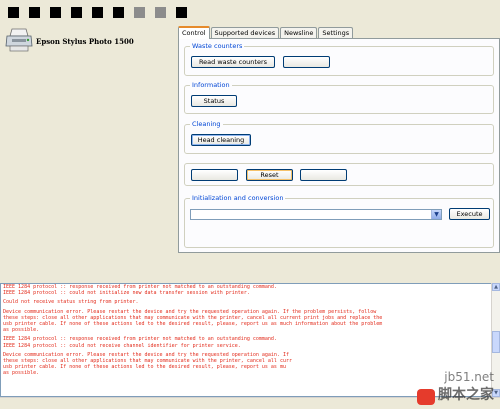 The image size is (500, 409). What do you see at coordinates (316, 214) in the screenshot?
I see `conversion-select: ▼` at bounding box center [316, 214].